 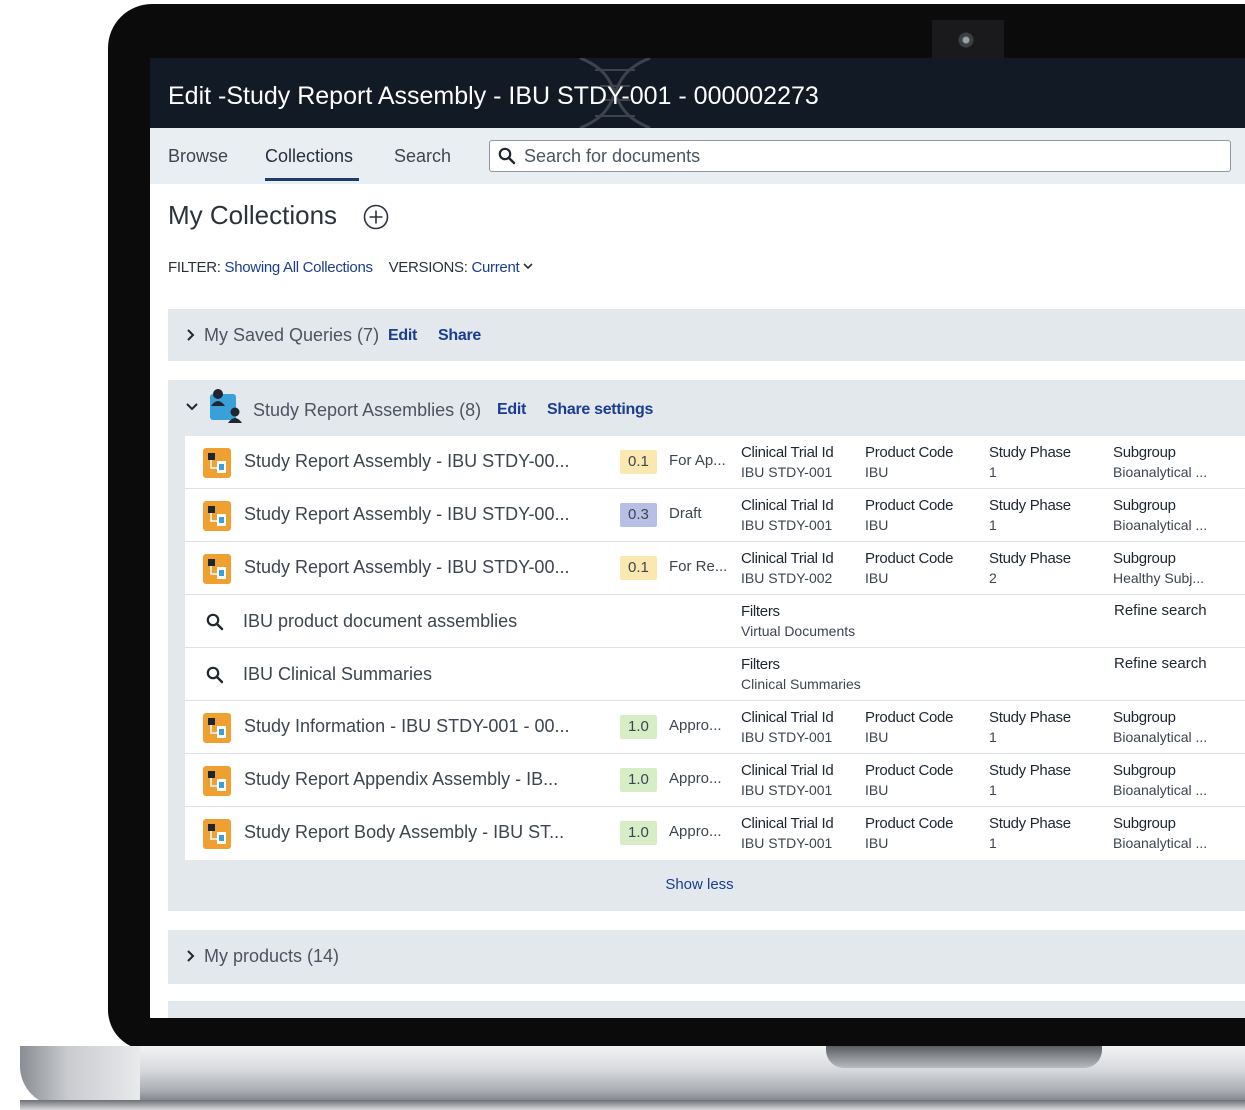 What do you see at coordinates (706, 957) in the screenshot?
I see `panel-my-products: My products (14)` at bounding box center [706, 957].